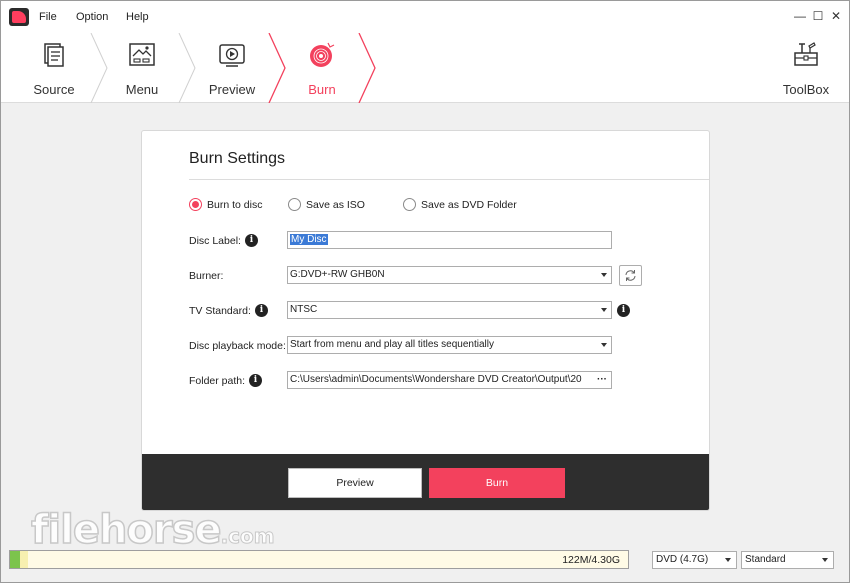  Describe the element at coordinates (19, 17) in the screenshot. I see `app-logo-icon` at that location.